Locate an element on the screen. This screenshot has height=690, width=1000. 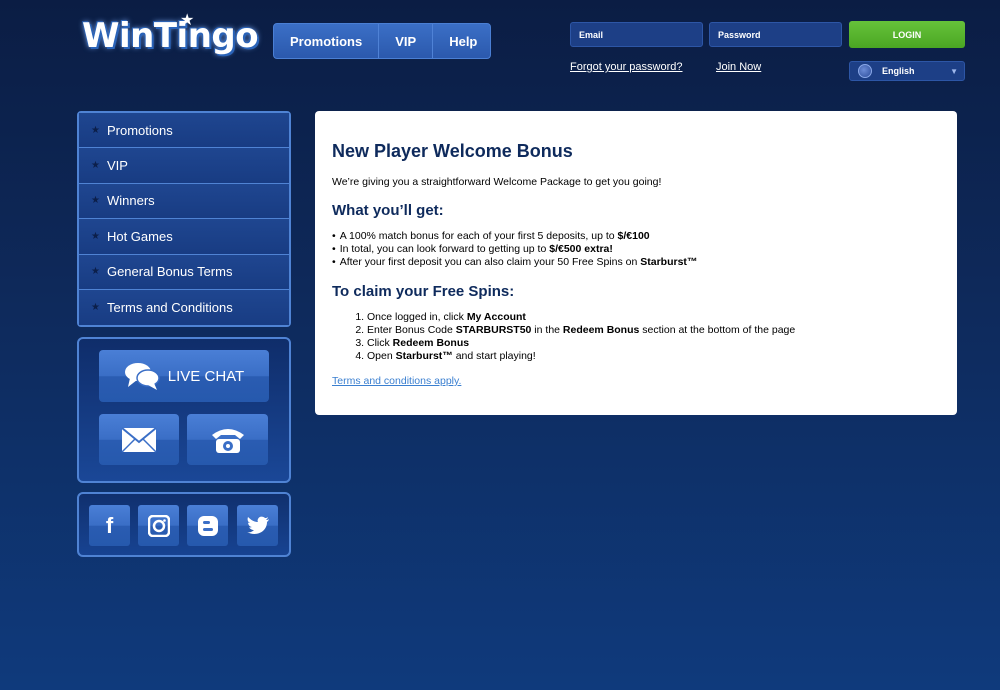
phone-icon is located at coordinates (227, 440).